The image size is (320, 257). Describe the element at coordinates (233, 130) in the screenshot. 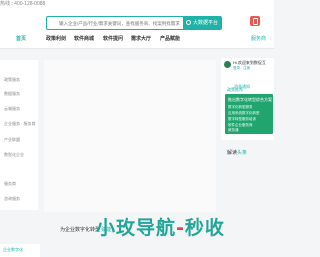

I see `solution-item: 政务通` at that location.